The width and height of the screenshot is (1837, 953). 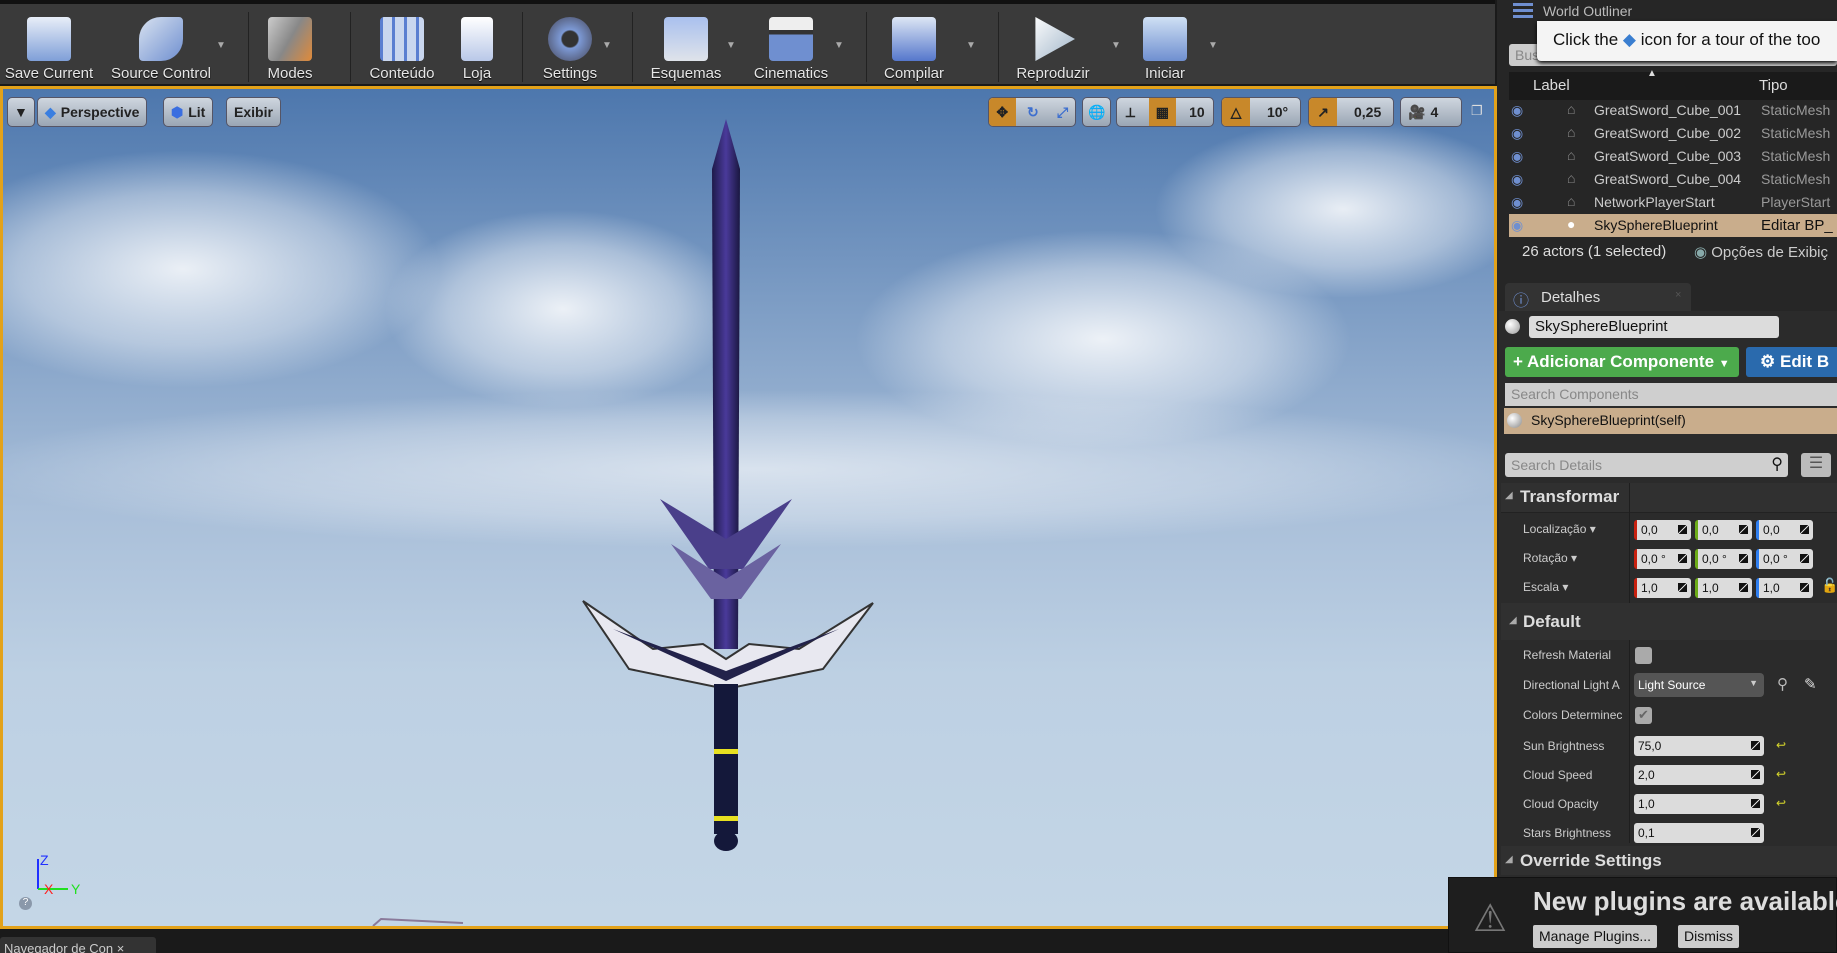 What do you see at coordinates (1699, 775) in the screenshot?
I see `cloud-speed-input: 2,0` at bounding box center [1699, 775].